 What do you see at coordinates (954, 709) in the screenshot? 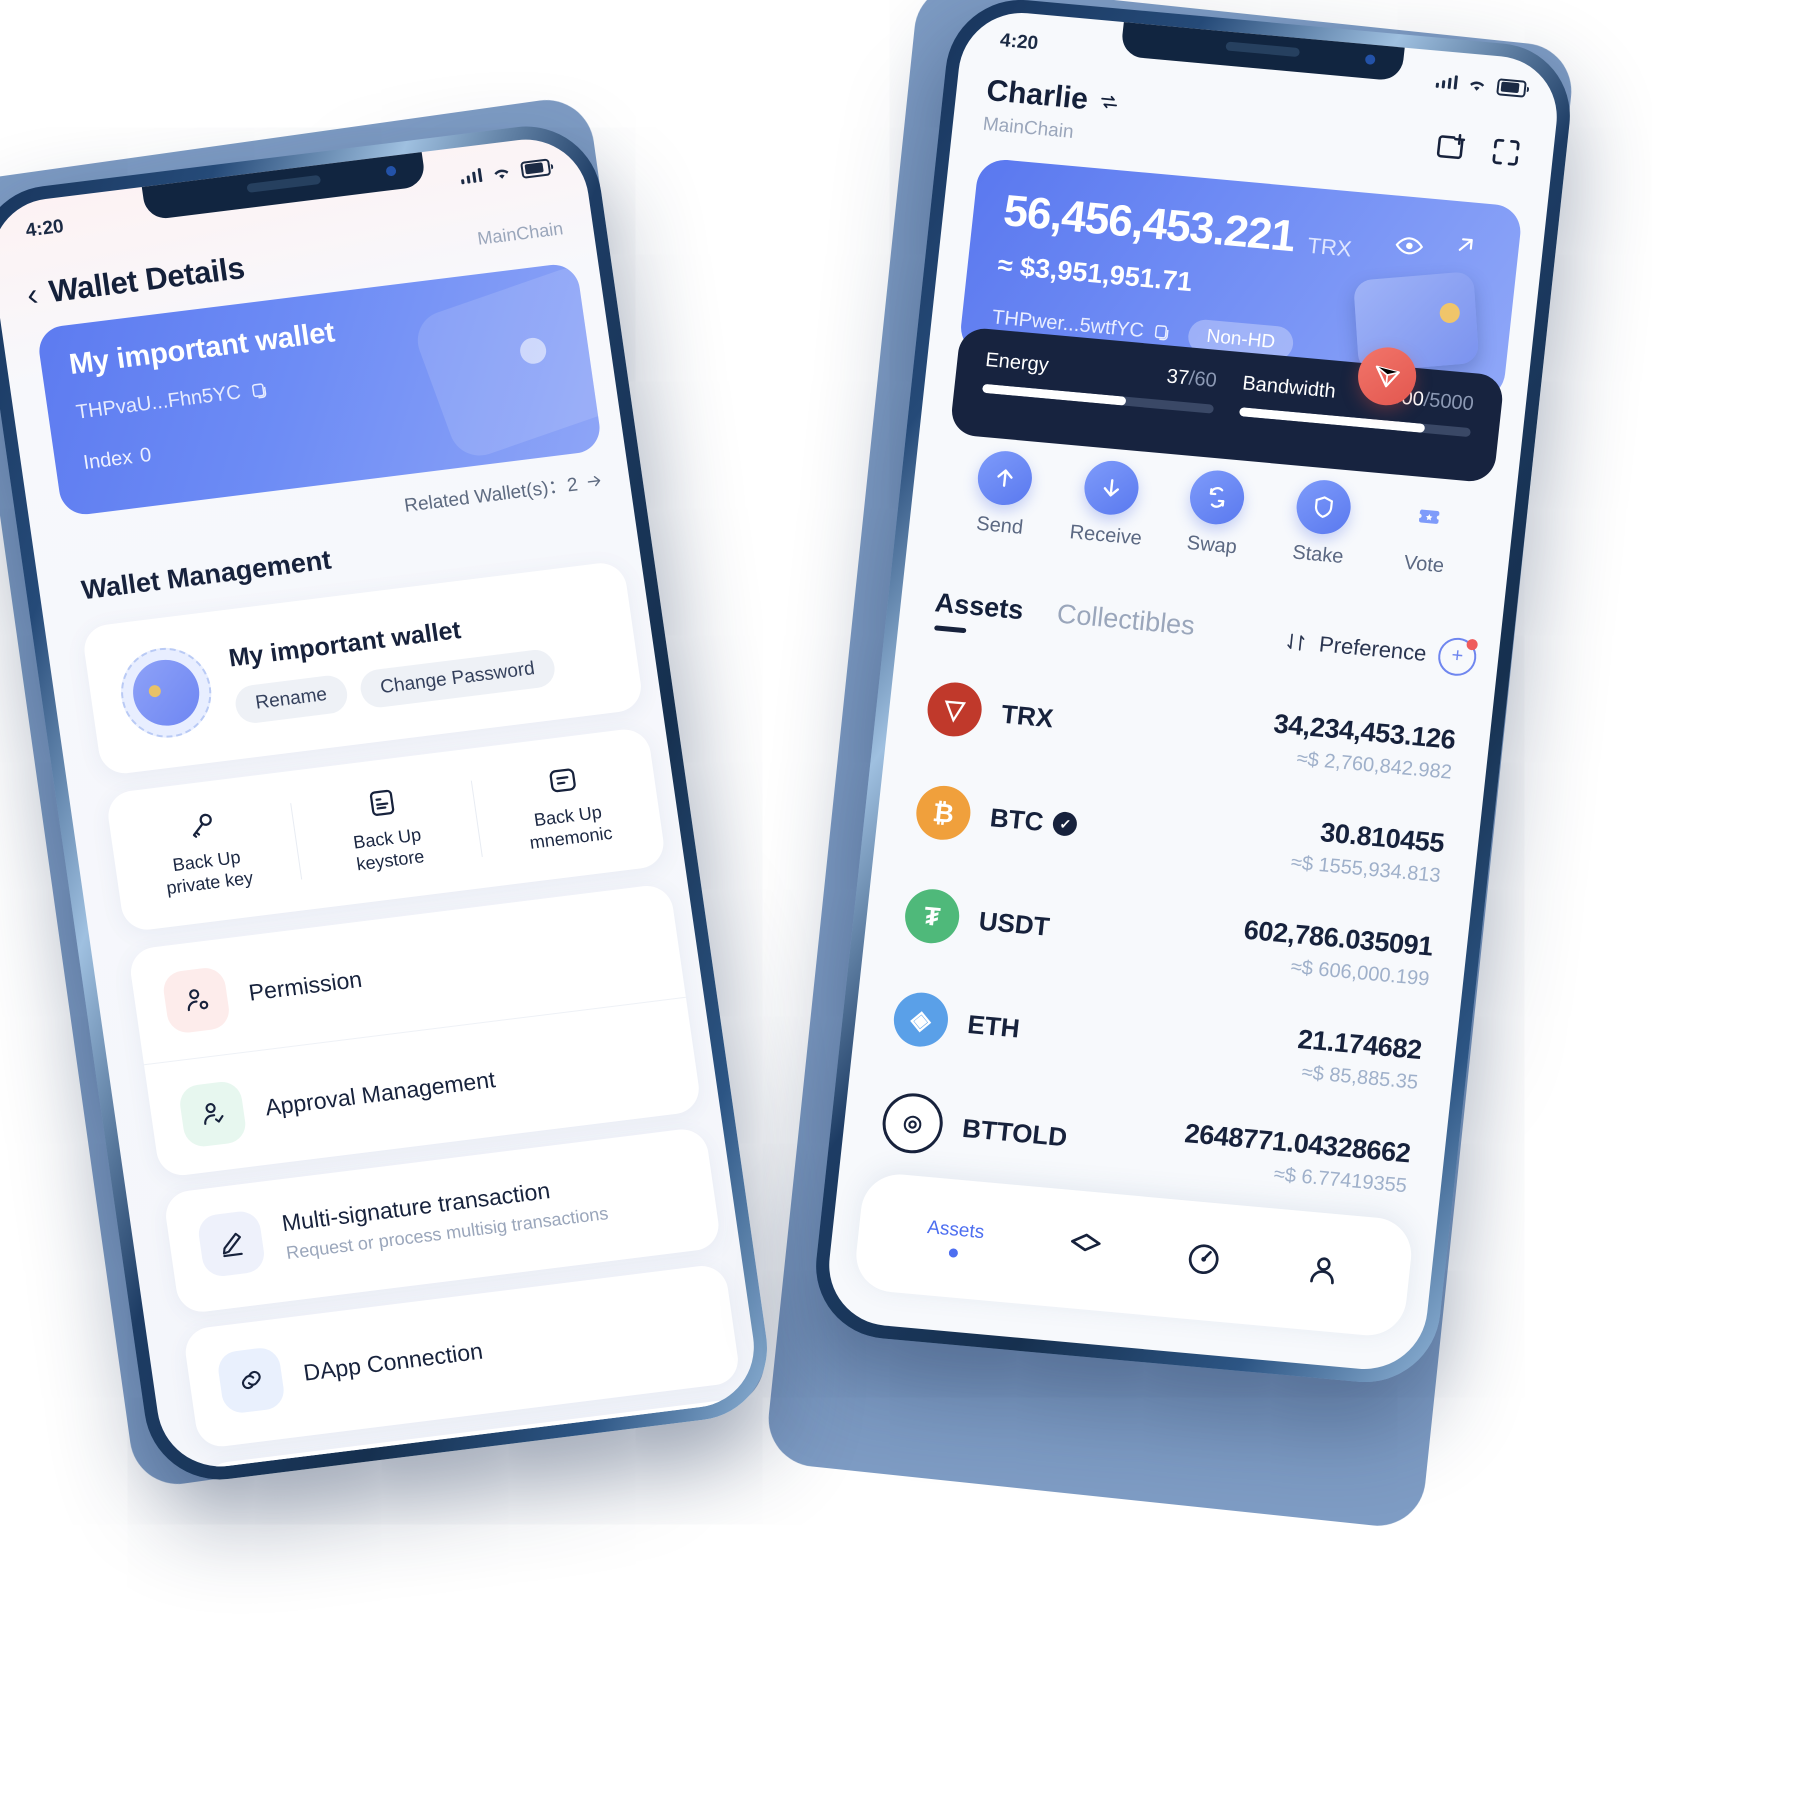
I see `trx-coin-icon: ▽` at bounding box center [954, 709].